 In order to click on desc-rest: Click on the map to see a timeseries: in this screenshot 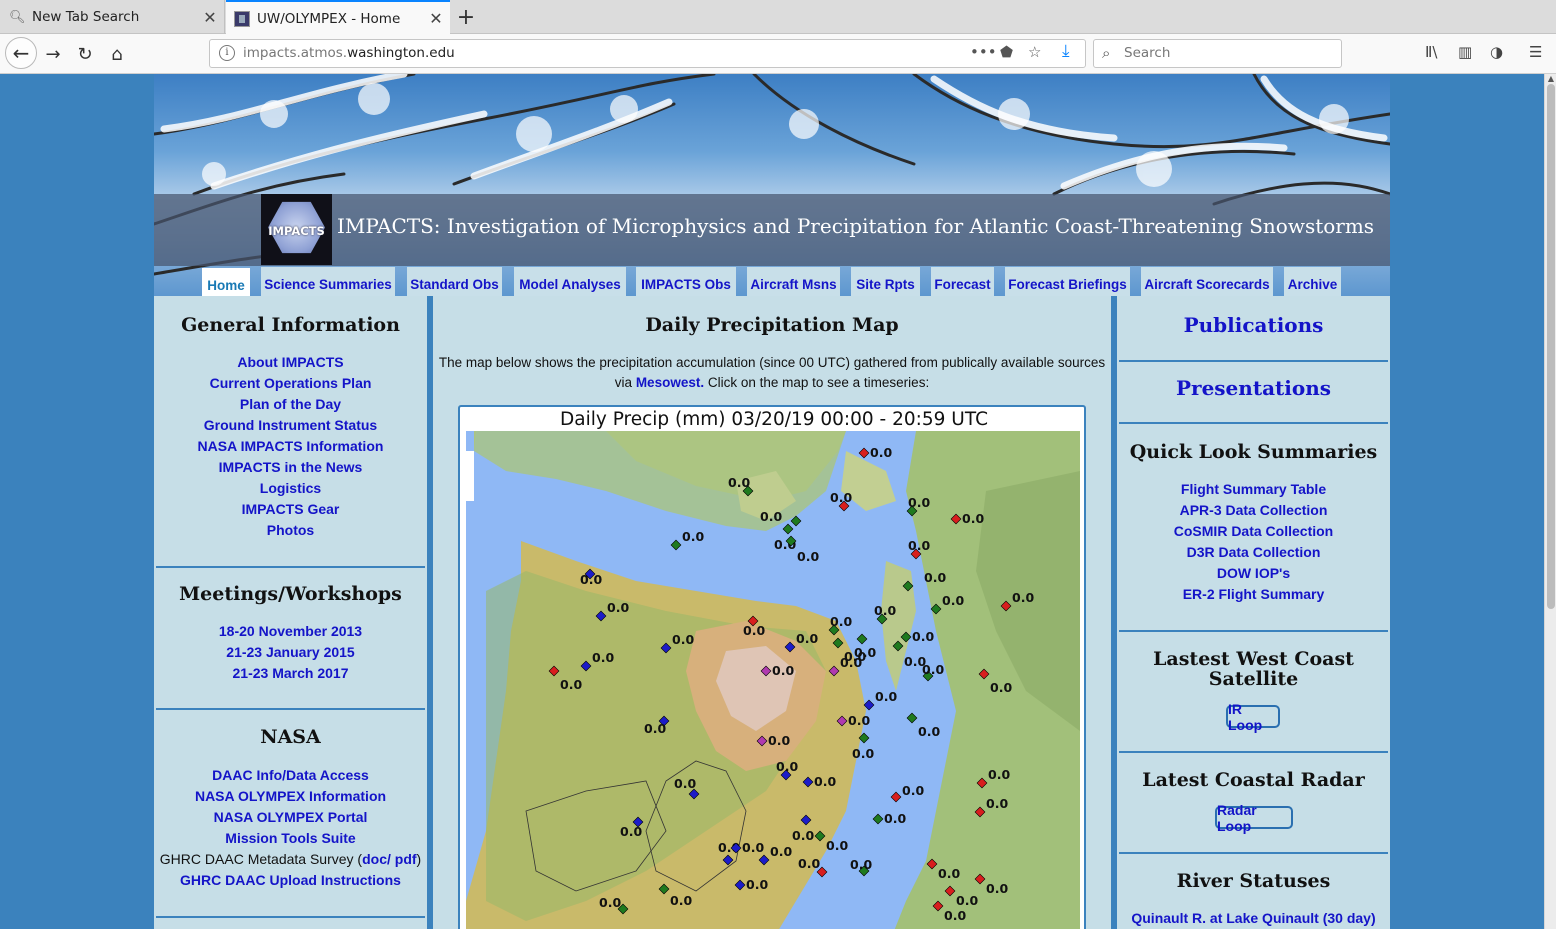, I will do `click(817, 382)`.